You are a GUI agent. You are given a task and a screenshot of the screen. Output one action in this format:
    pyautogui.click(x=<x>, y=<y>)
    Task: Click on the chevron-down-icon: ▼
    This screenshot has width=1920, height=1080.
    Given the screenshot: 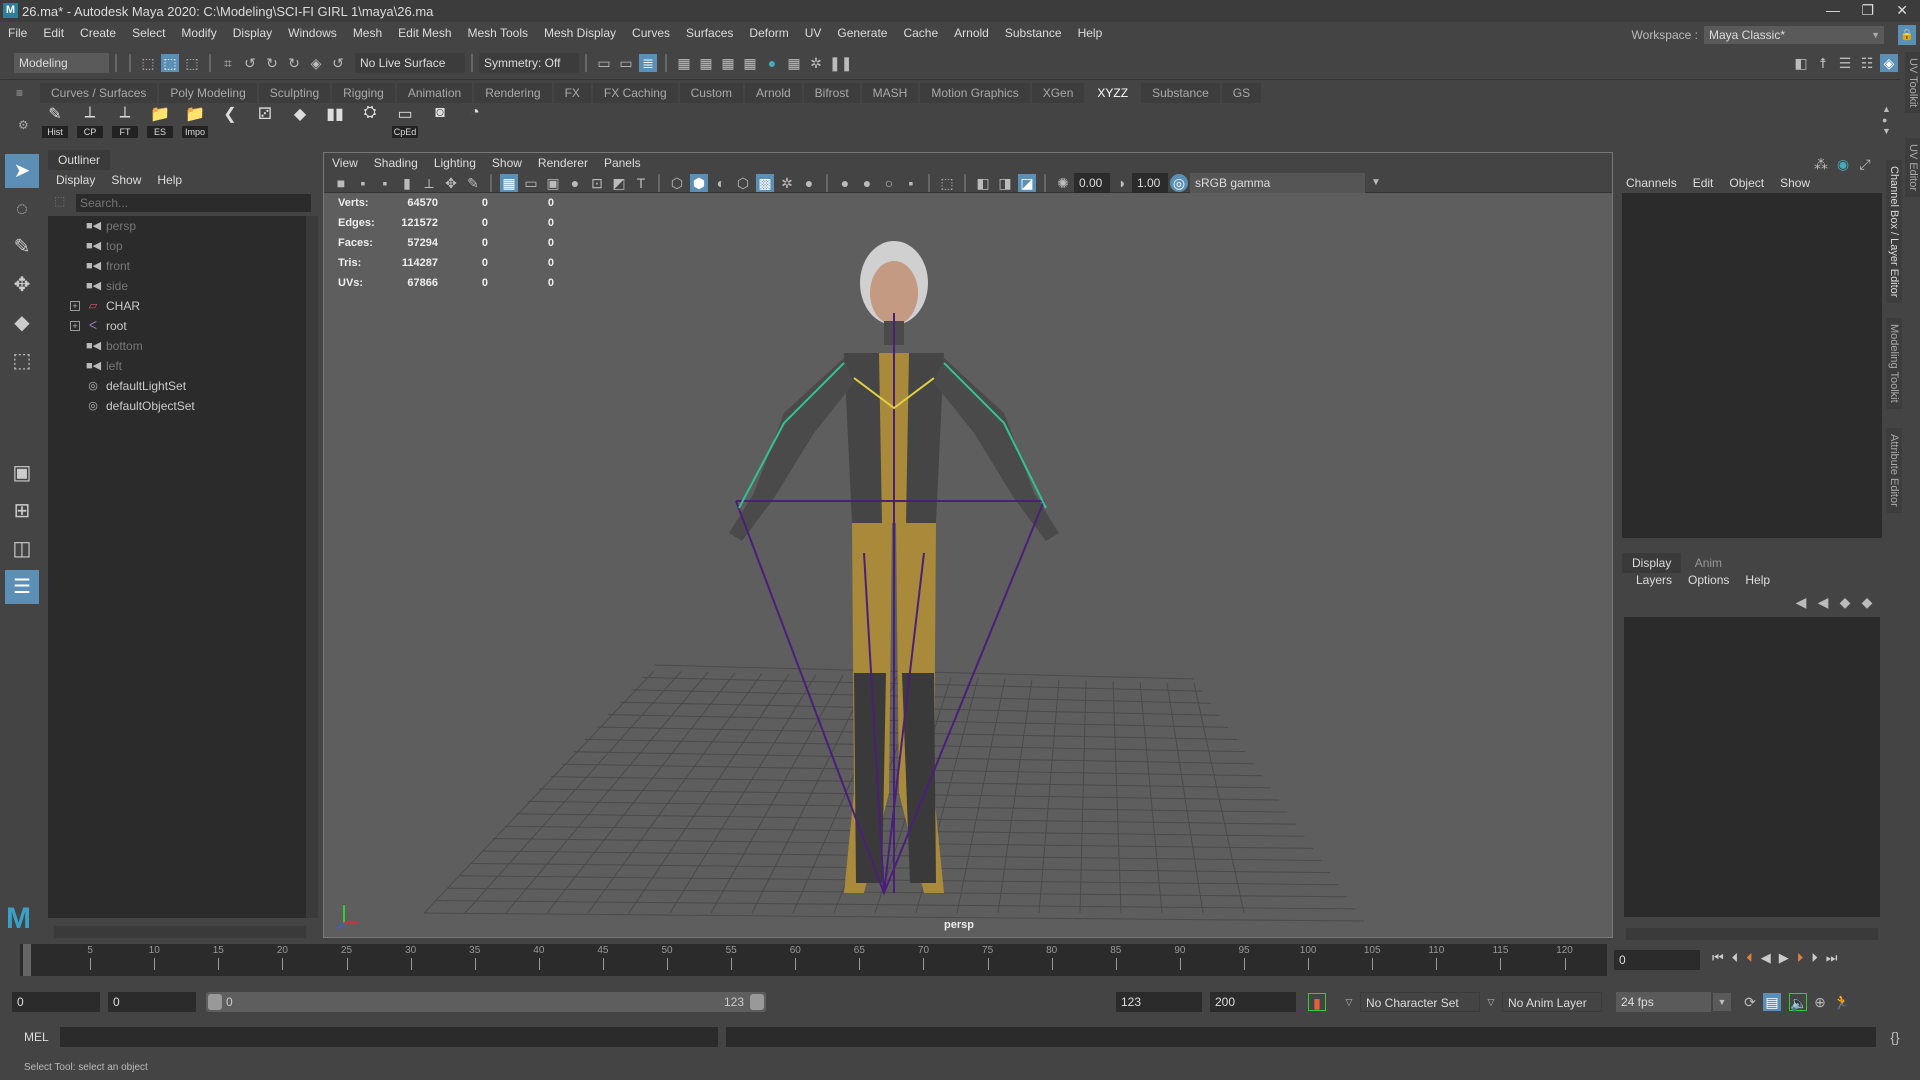 What is the action you would take?
    pyautogui.click(x=1376, y=183)
    